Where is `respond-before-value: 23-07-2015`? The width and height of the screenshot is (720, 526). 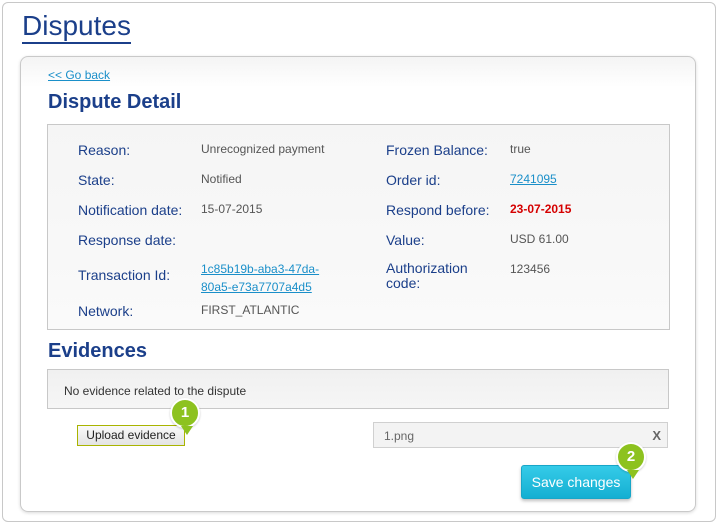
respond-before-value: 23-07-2015 is located at coordinates (541, 209).